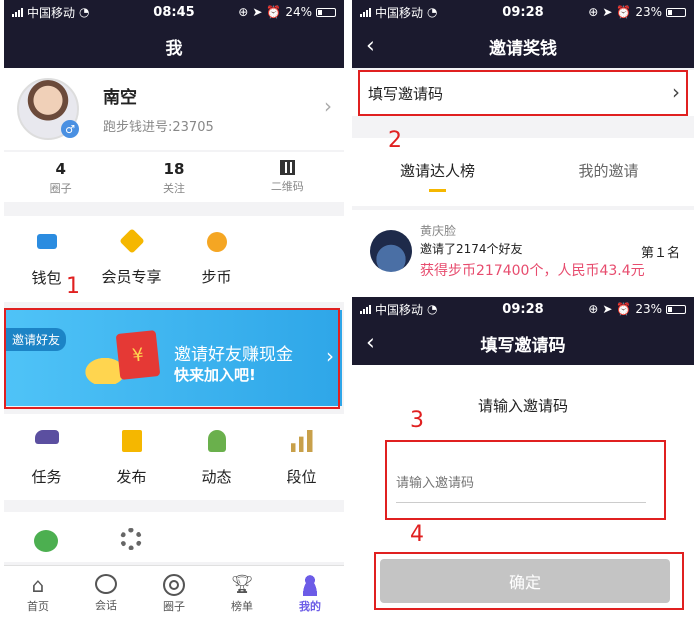 This screenshot has width=698, height=621. I want to click on tab-bar: ⌂ 首页 会话 圈子 🏆︎ 榜单 我的, so click(174, 593).